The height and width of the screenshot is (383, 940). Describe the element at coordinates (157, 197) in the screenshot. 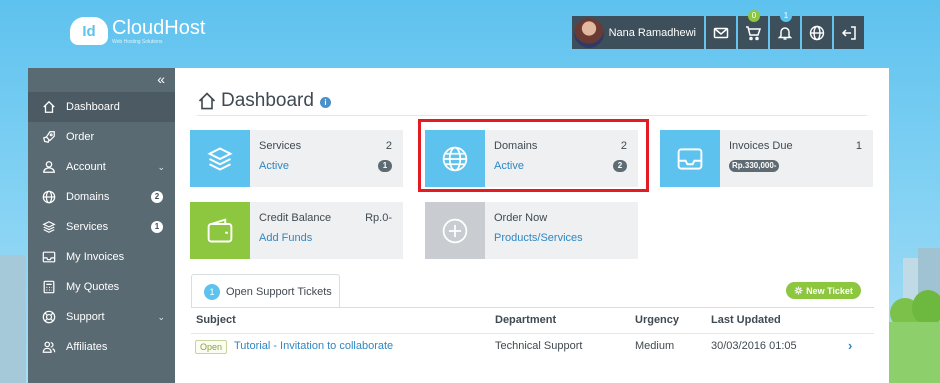

I see `domains-count-badge: 2` at that location.